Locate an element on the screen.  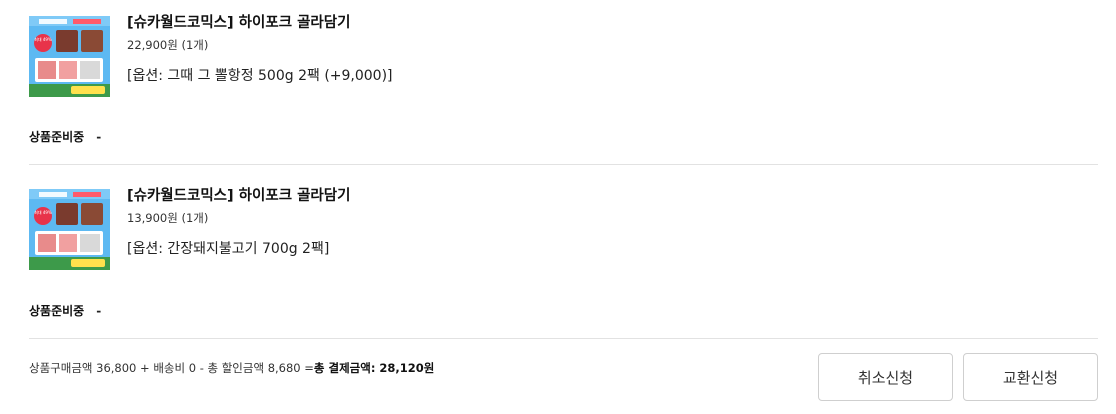
product-price: 13,900원 (1개) is located at coordinates (168, 218).